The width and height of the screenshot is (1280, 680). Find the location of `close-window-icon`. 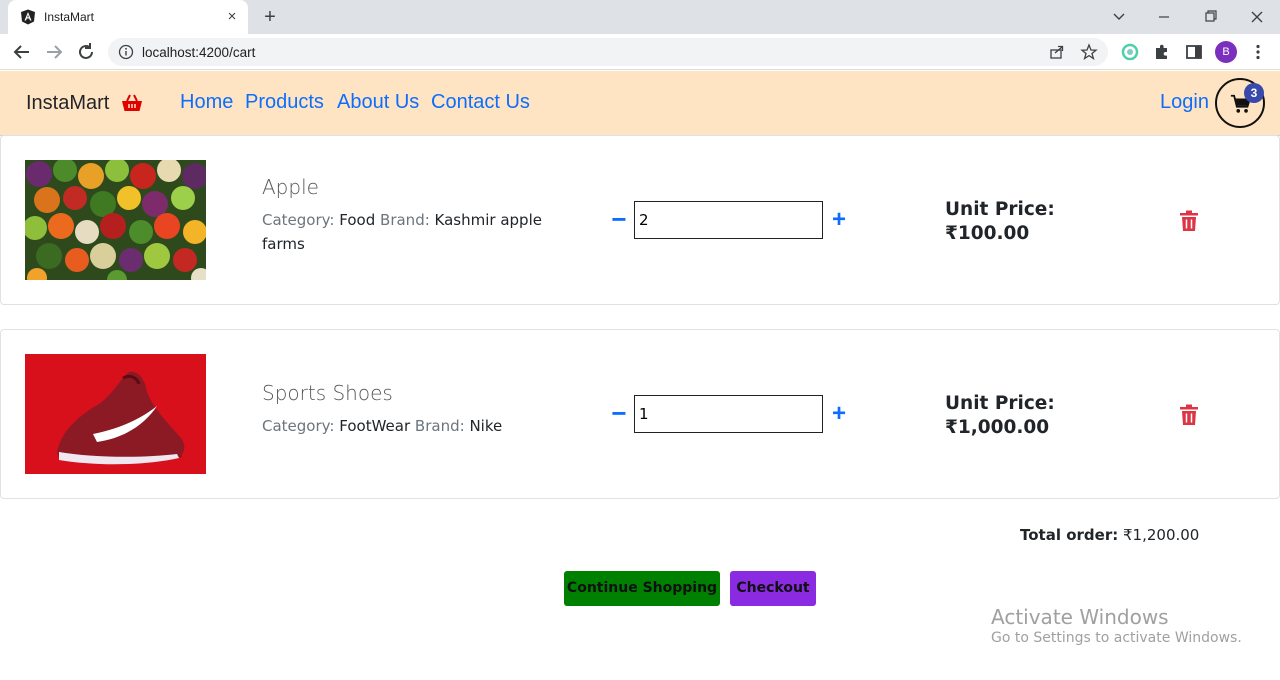

close-window-icon is located at coordinates (1256, 17).